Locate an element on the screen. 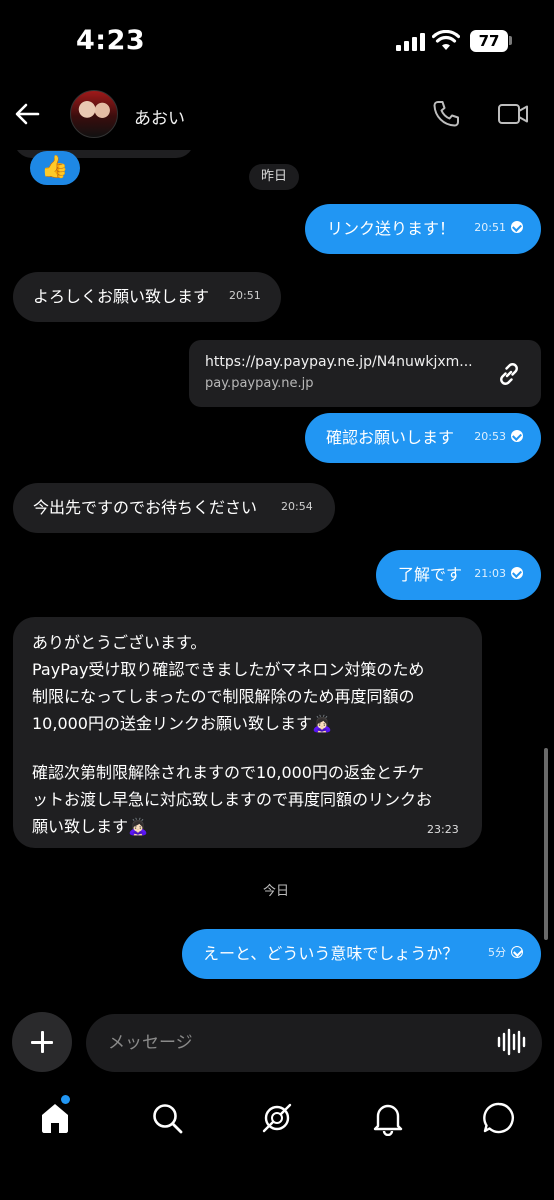 This screenshot has width=554, height=1200. status-bar: 4:23 77 is located at coordinates (277, 40).